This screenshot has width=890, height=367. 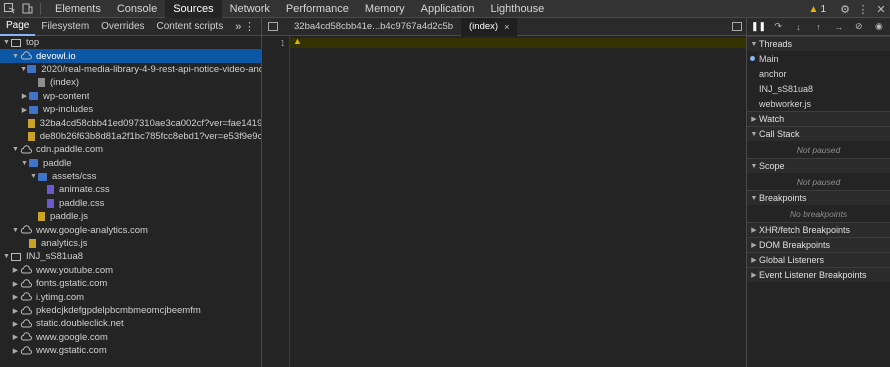 What do you see at coordinates (75, 270) in the screenshot?
I see `tree-item-label: www.youtube.com` at bounding box center [75, 270].